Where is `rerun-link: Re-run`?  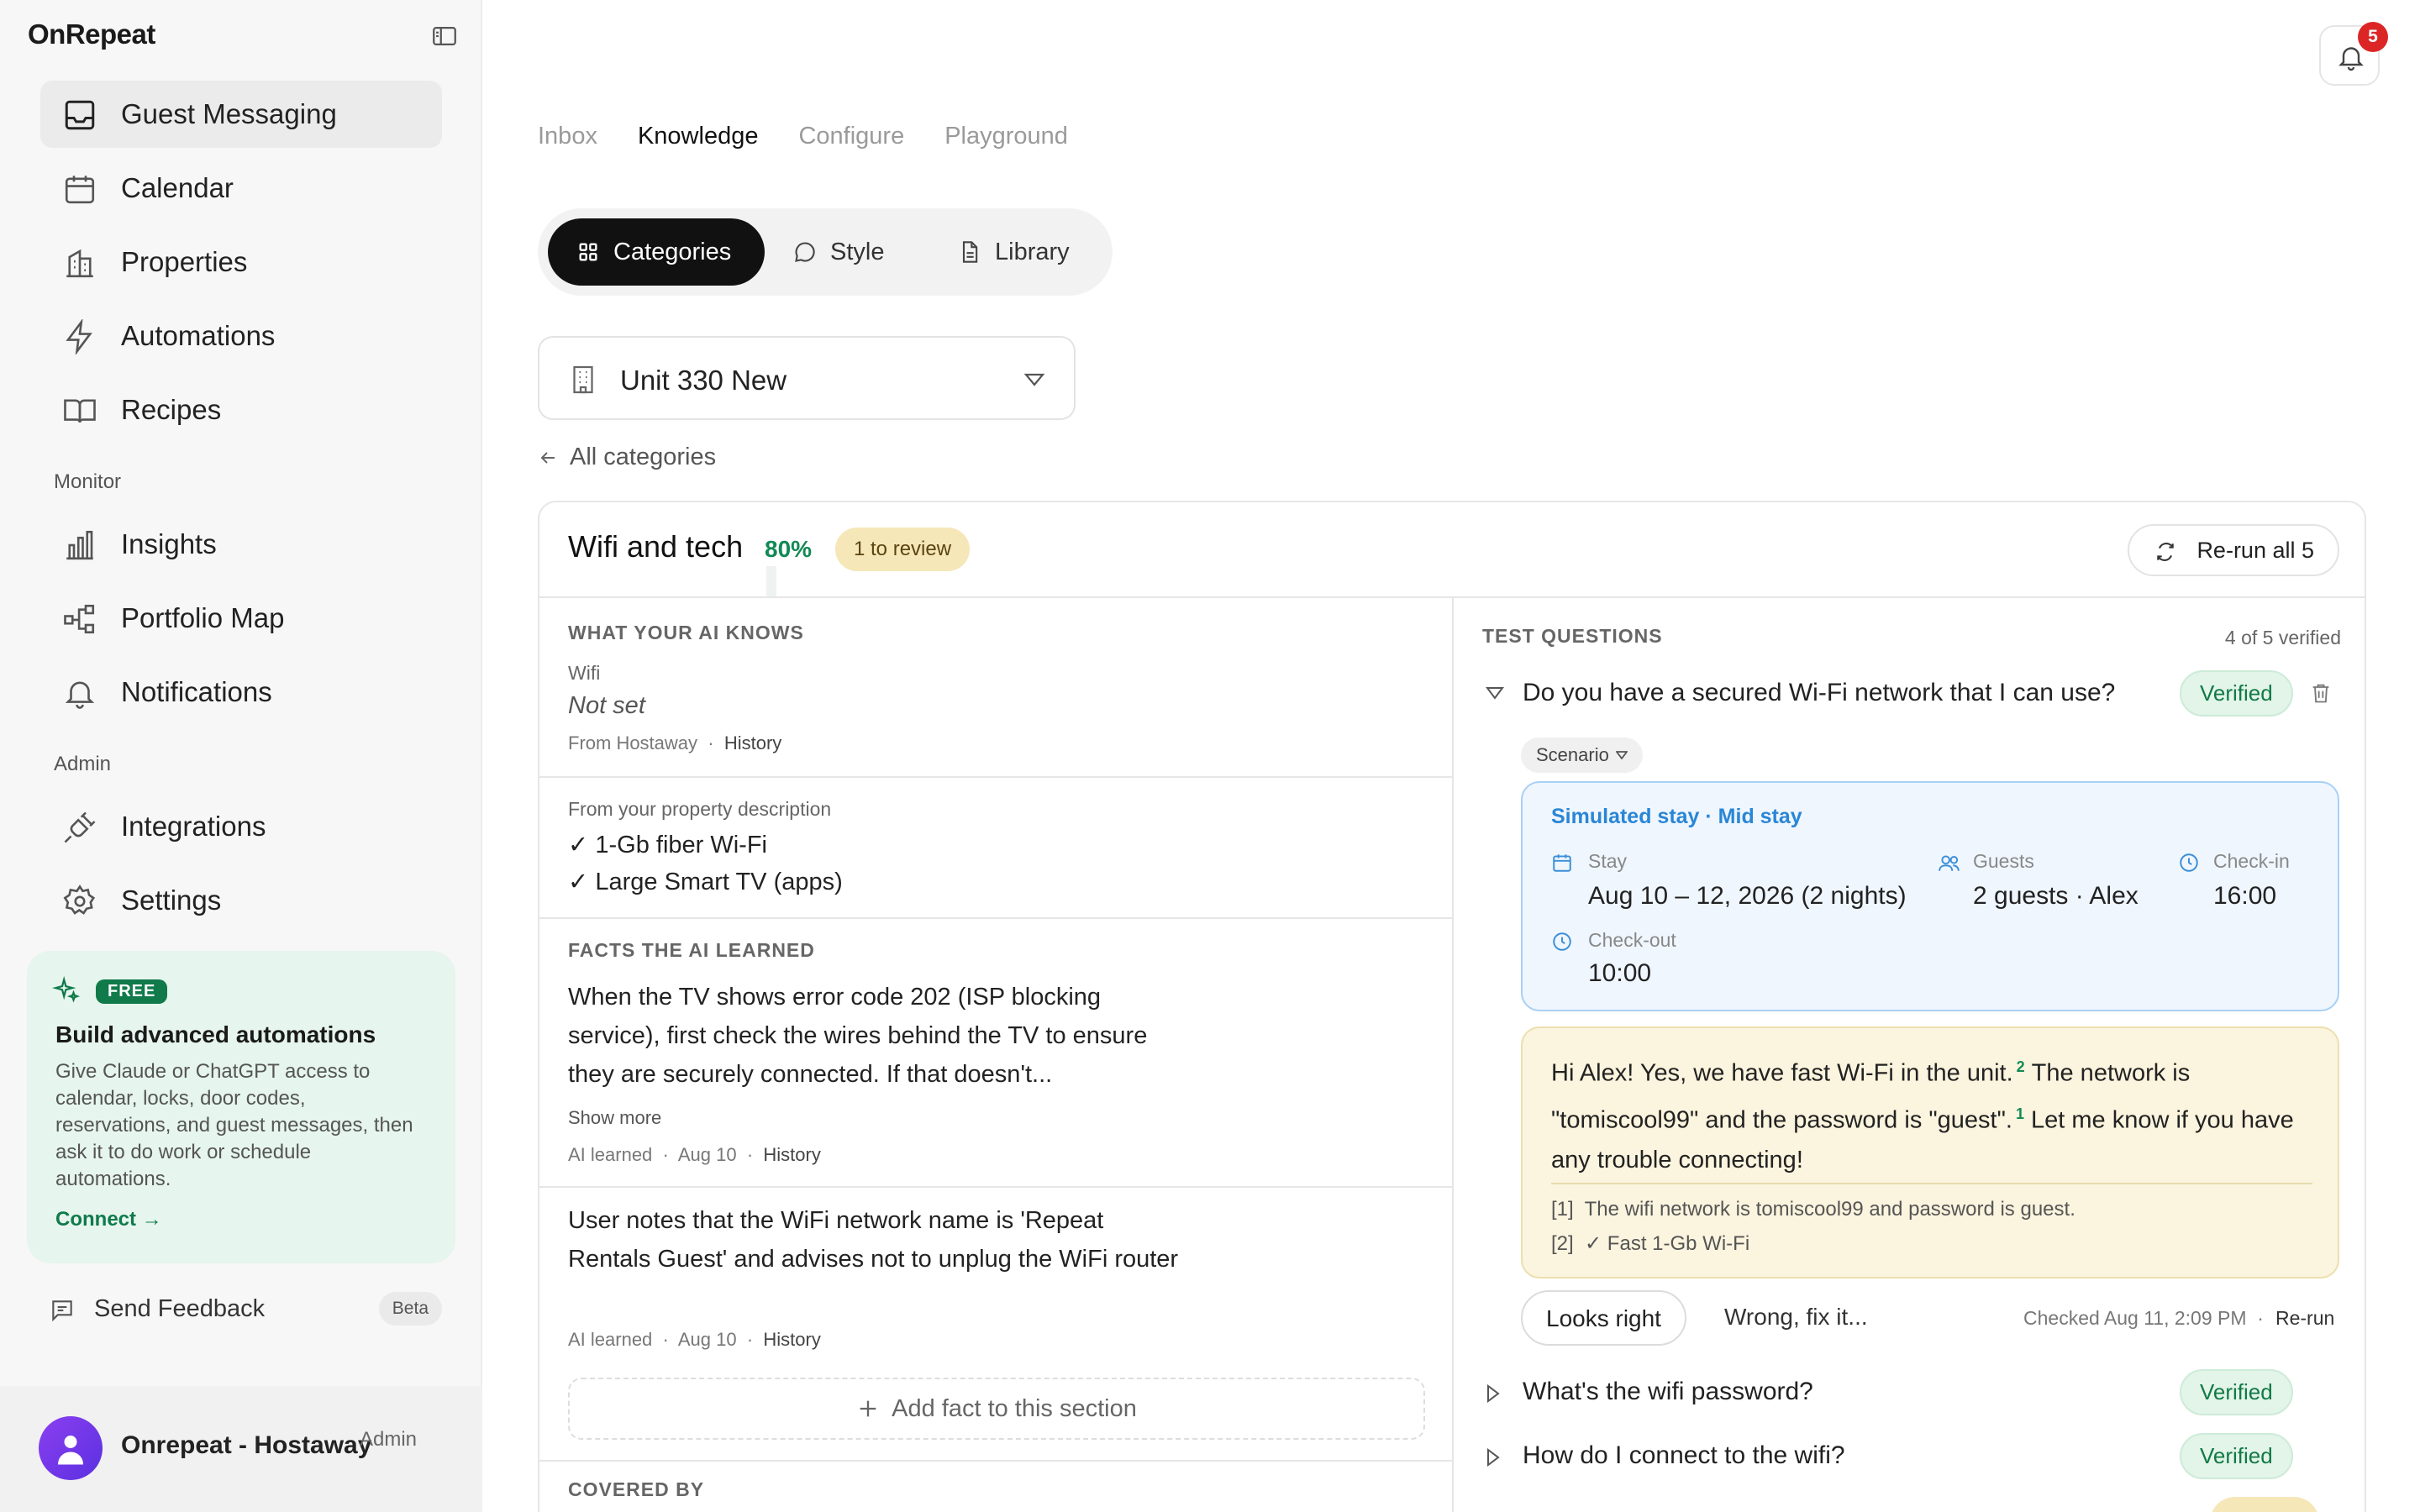
rerun-link: Re-run is located at coordinates (2304, 1318).